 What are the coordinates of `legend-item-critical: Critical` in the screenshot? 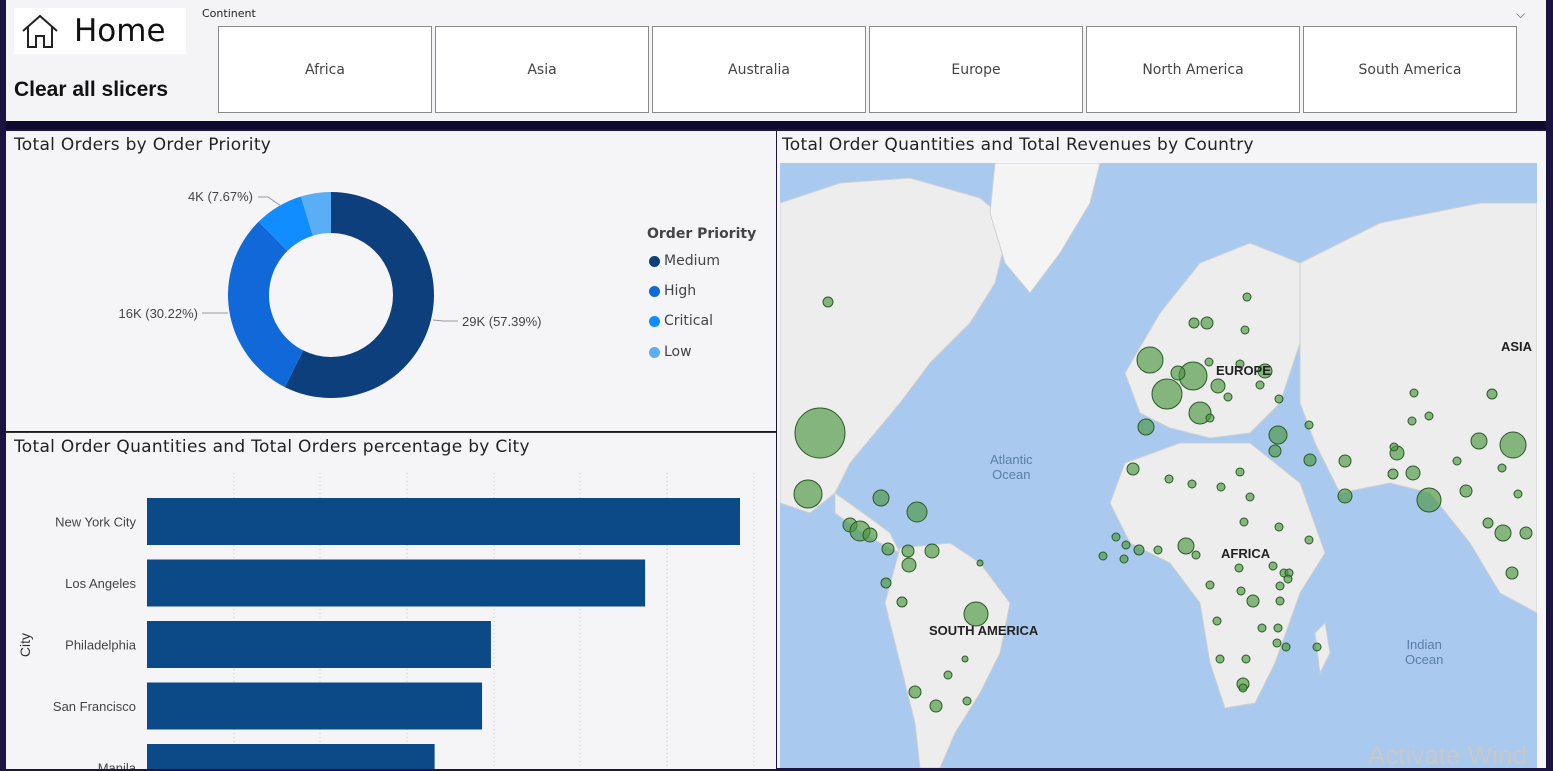 It's located at (681, 321).